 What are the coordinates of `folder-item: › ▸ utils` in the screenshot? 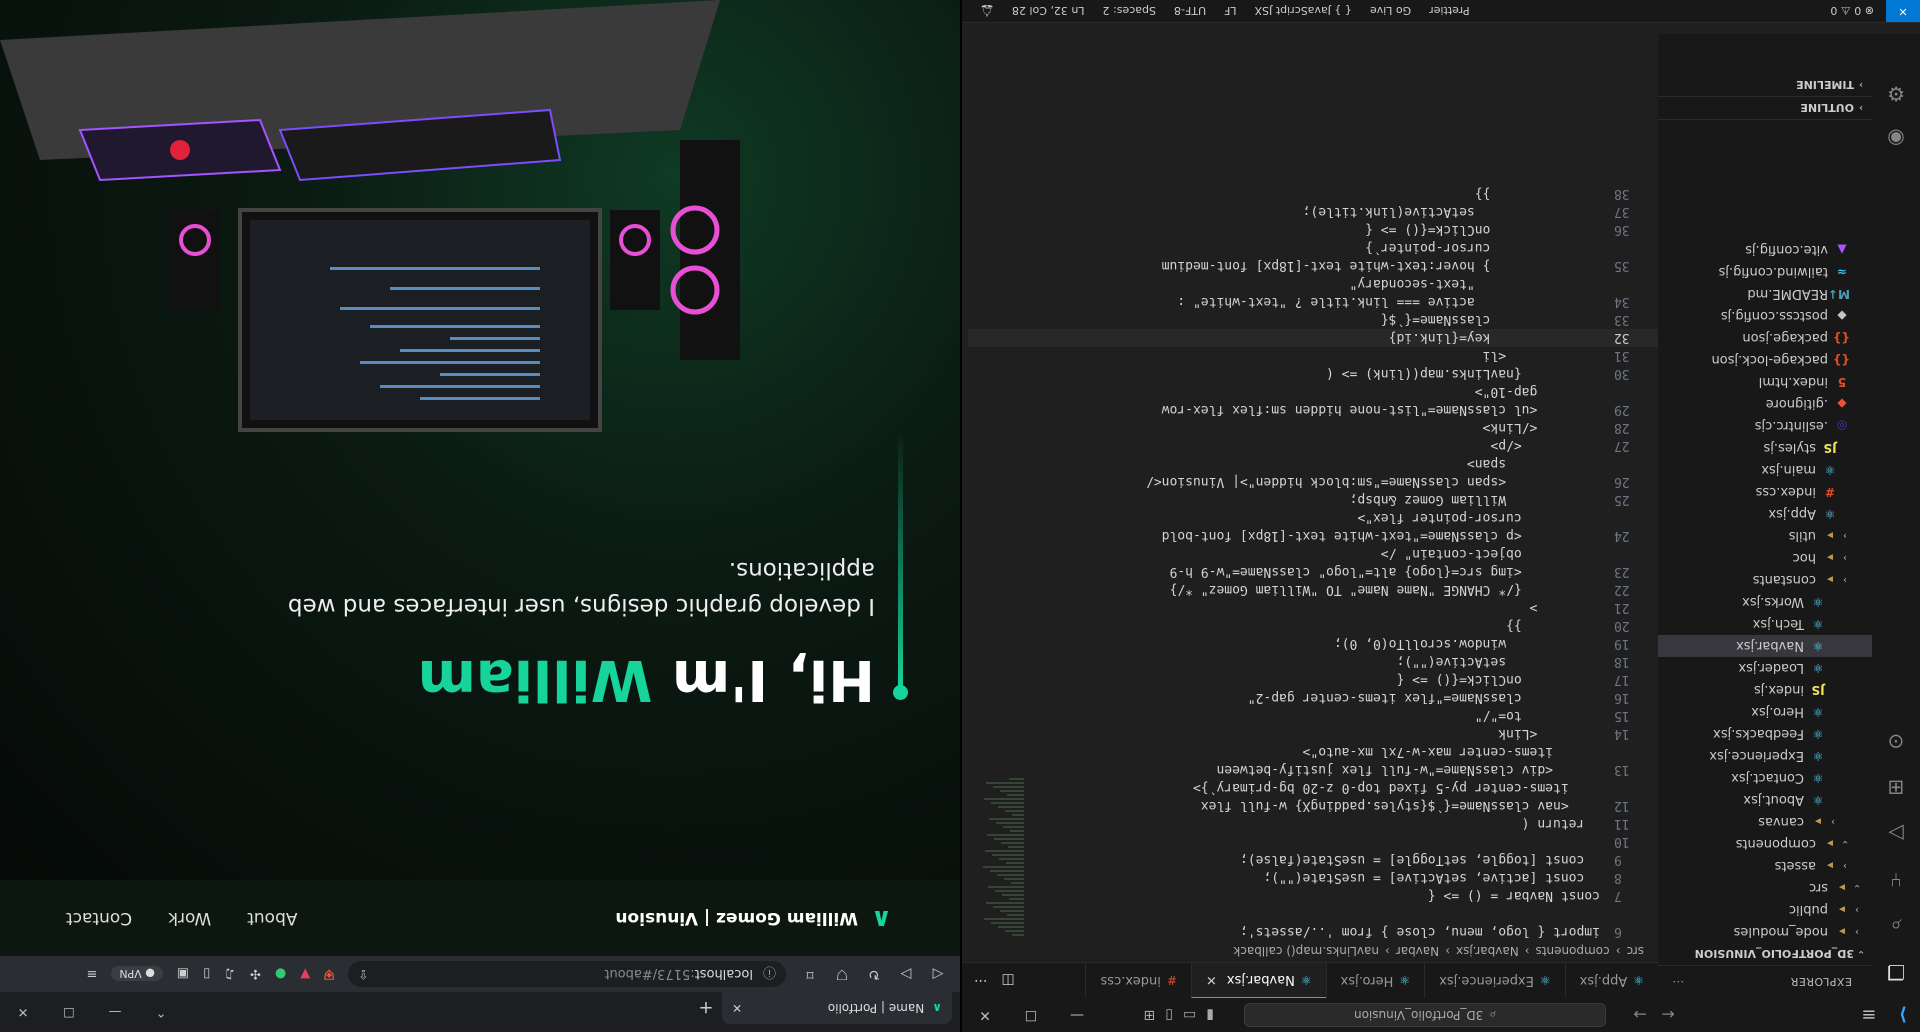 It's located at (1765, 536).